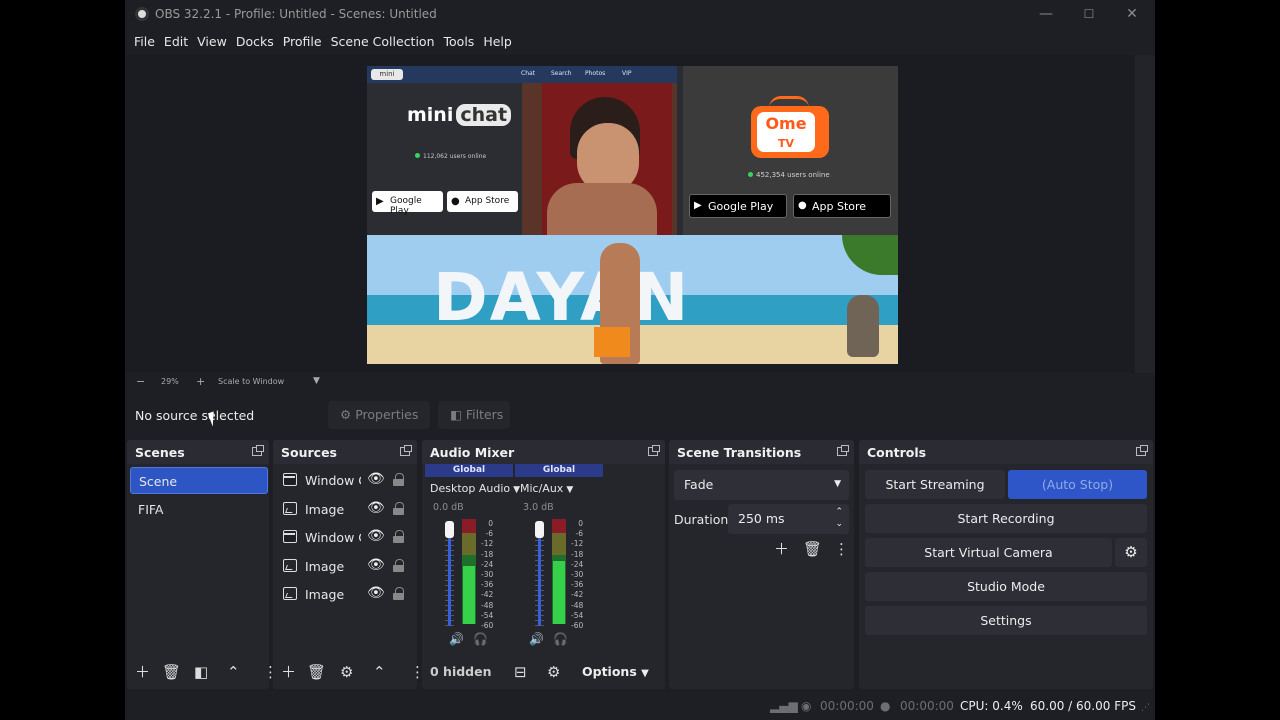  What do you see at coordinates (546, 488) in the screenshot?
I see `channel-name-select: Mic/Aux ▼` at bounding box center [546, 488].